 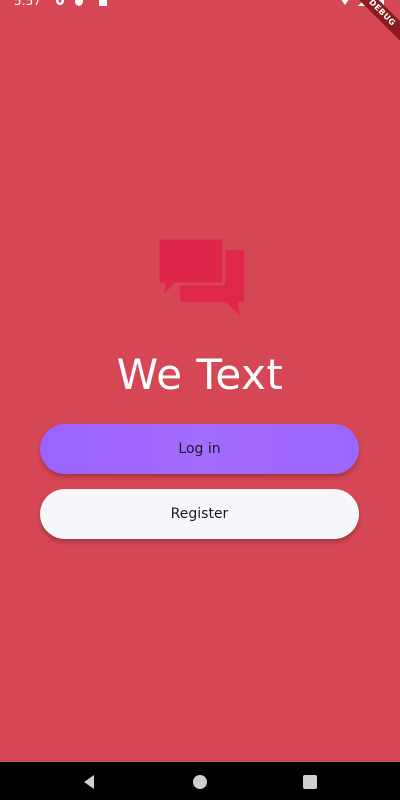 I want to click on register-button-label: Register, so click(x=199, y=514).